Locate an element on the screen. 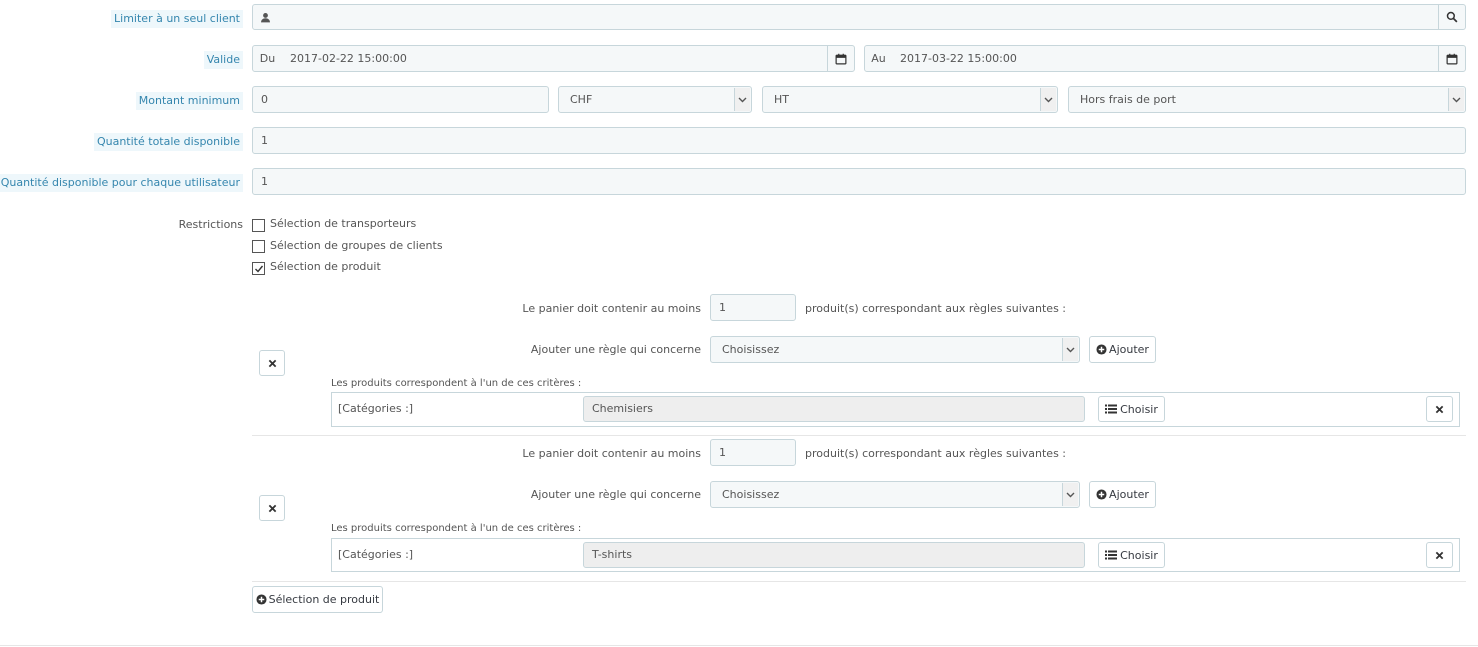  shipping-value: Hors frais de port is located at coordinates (1128, 99).